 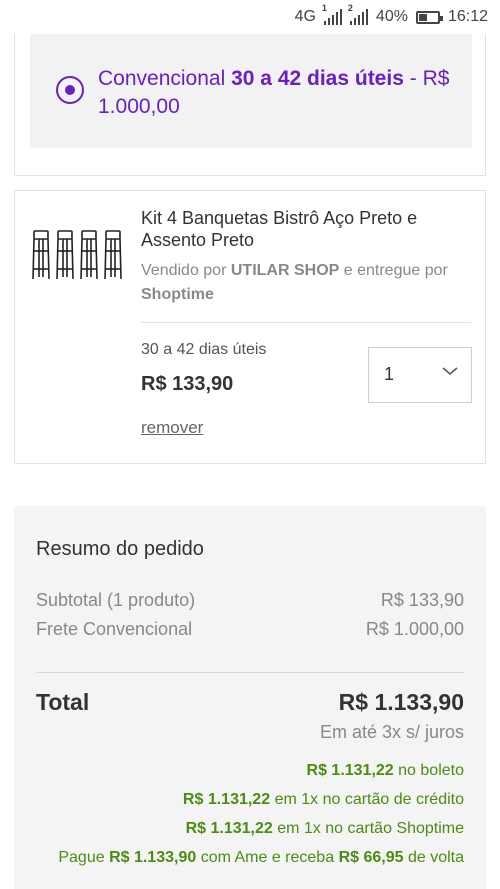 I want to click on boleto-value: R$ 1.131,22, so click(x=350, y=770).